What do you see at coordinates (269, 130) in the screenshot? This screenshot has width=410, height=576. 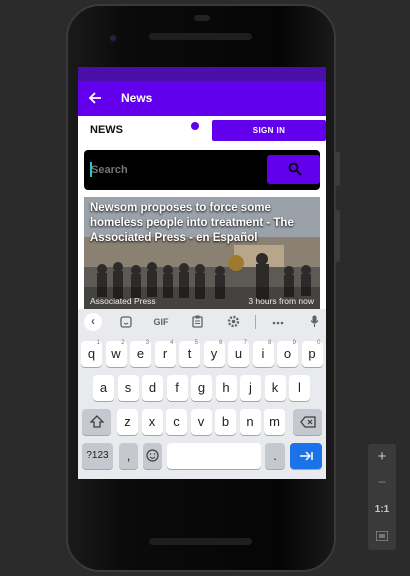 I see `sign-in-button: SIGN IN` at bounding box center [269, 130].